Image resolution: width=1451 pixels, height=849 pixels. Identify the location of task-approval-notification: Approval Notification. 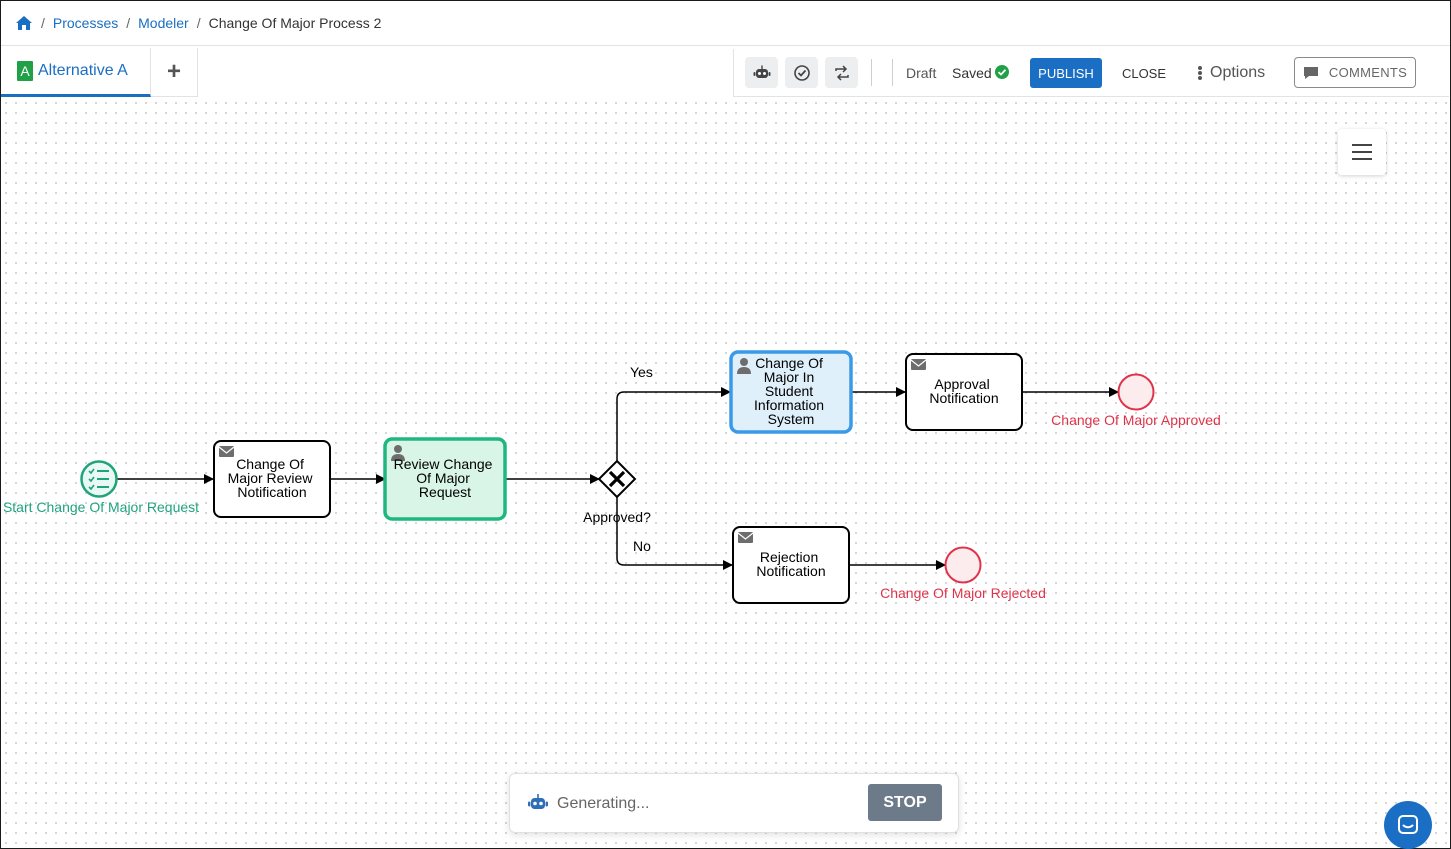
(964, 392).